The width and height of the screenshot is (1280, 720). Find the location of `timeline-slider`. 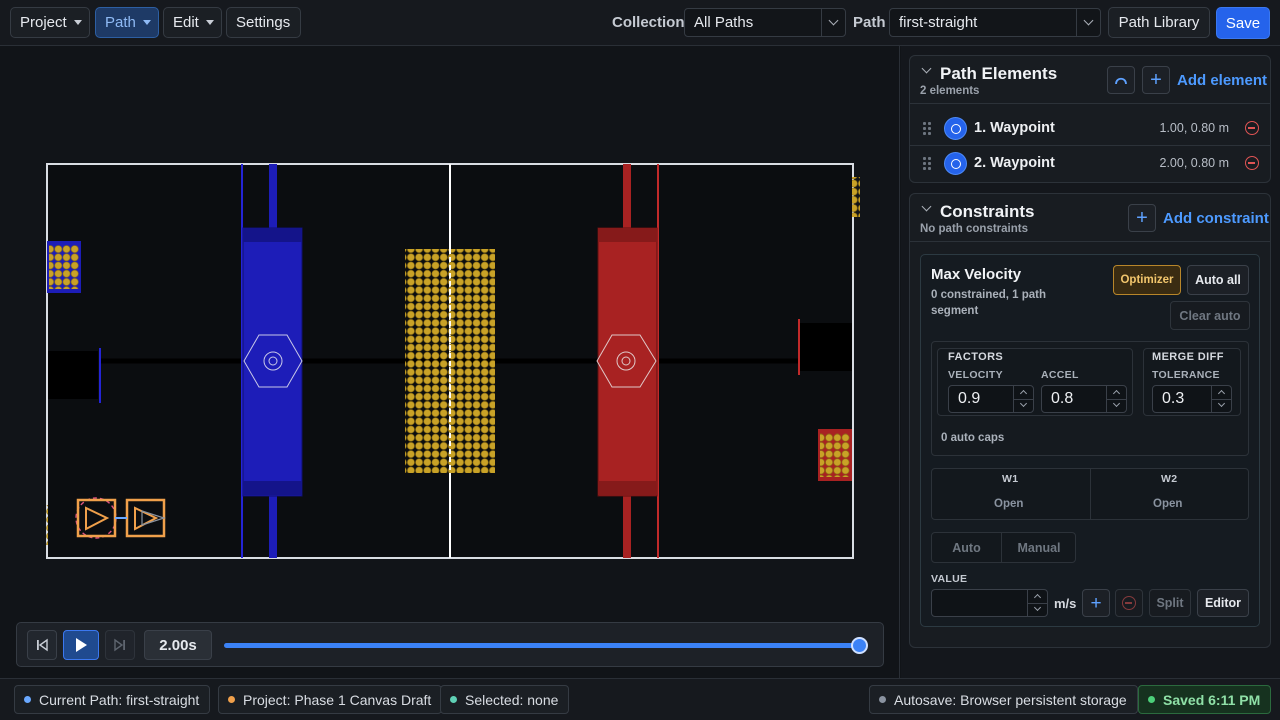

timeline-slider is located at coordinates (546, 645).